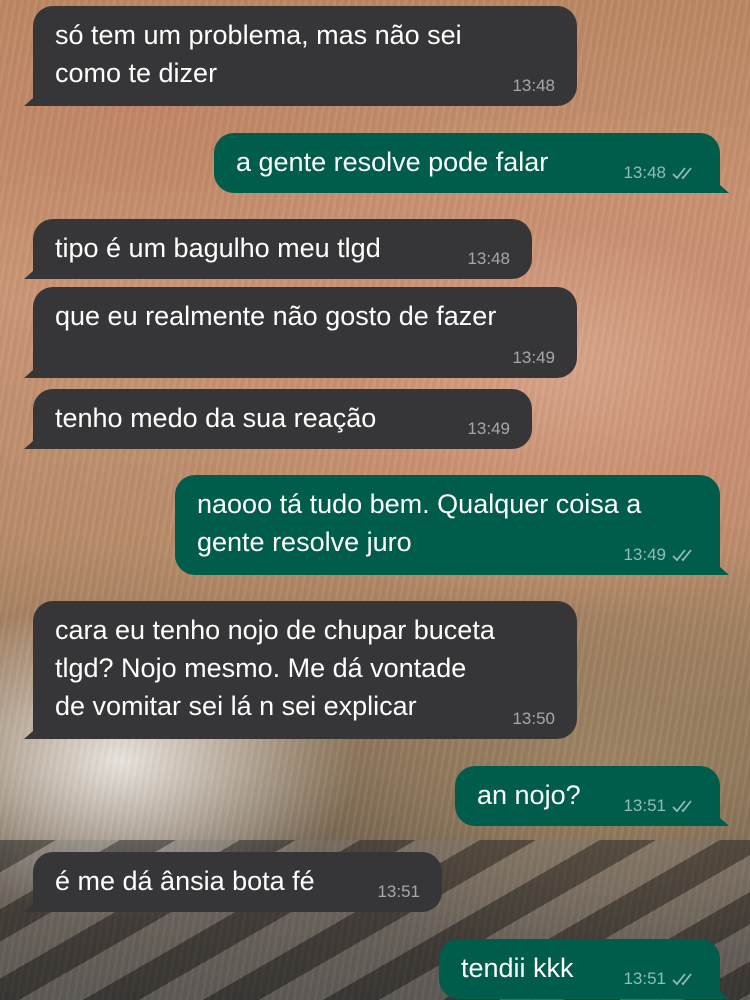 This screenshot has width=750, height=1000. I want to click on message-bubble-outgoing: tendii kkk 13:51, so click(579, 969).